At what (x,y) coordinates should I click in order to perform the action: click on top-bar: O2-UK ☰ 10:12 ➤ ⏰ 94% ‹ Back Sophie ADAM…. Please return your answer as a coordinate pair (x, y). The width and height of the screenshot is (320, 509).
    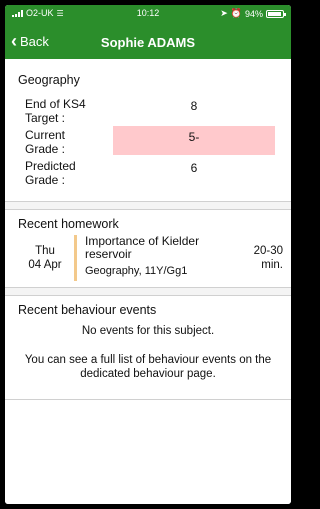
    Looking at the image, I should click on (148, 32).